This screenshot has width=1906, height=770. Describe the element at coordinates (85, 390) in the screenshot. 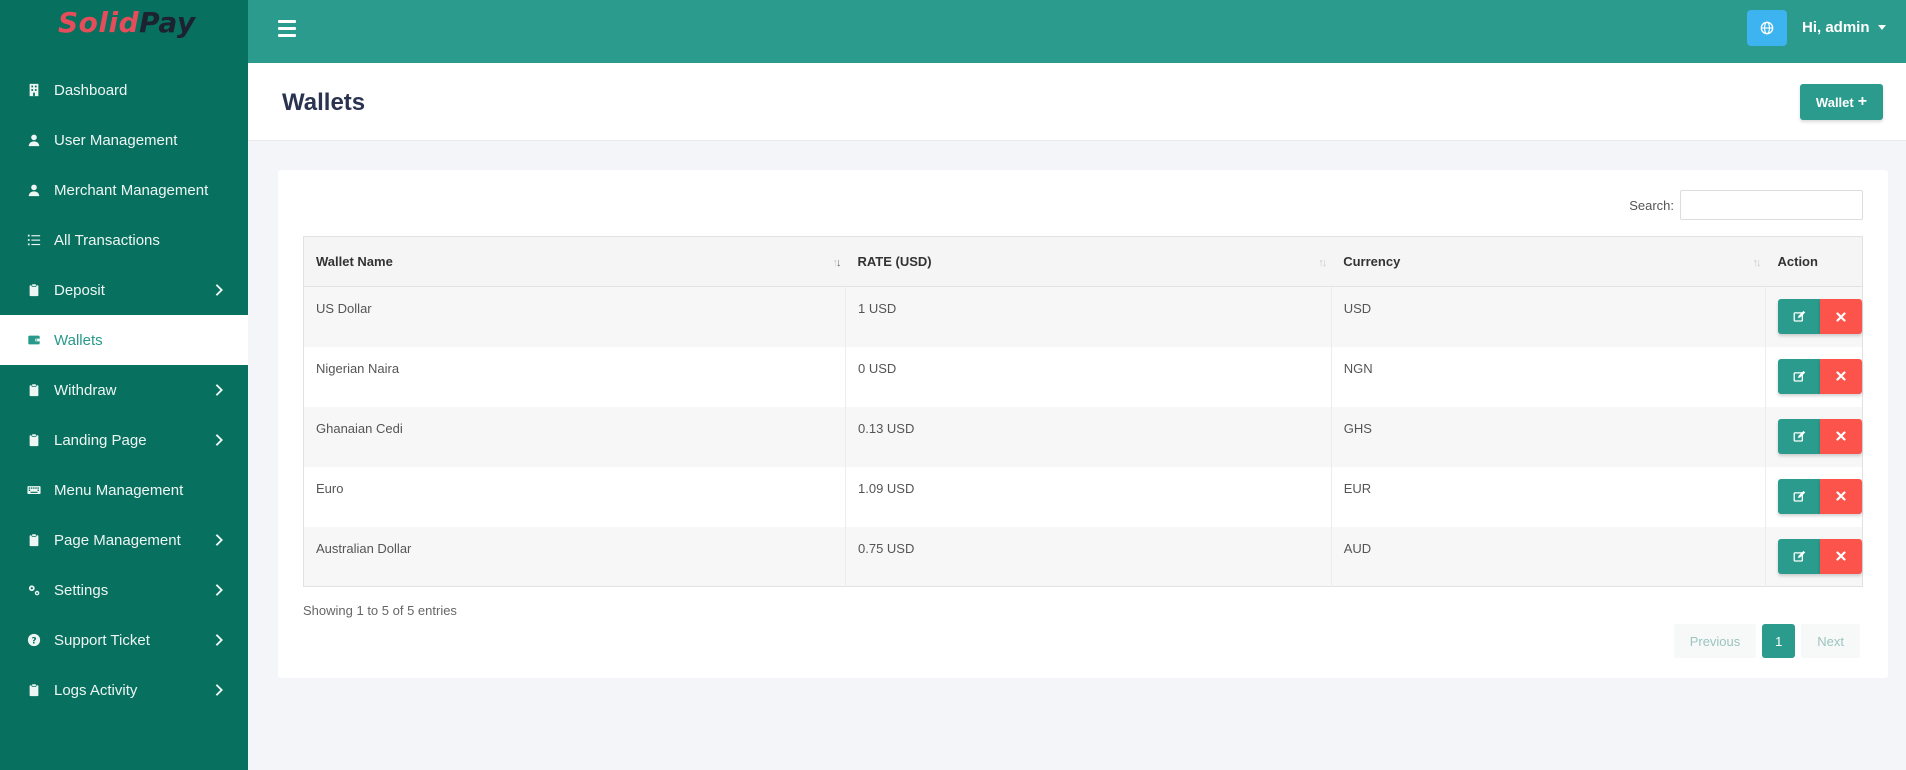

I see `sidebar-item-label: Withdraw` at that location.